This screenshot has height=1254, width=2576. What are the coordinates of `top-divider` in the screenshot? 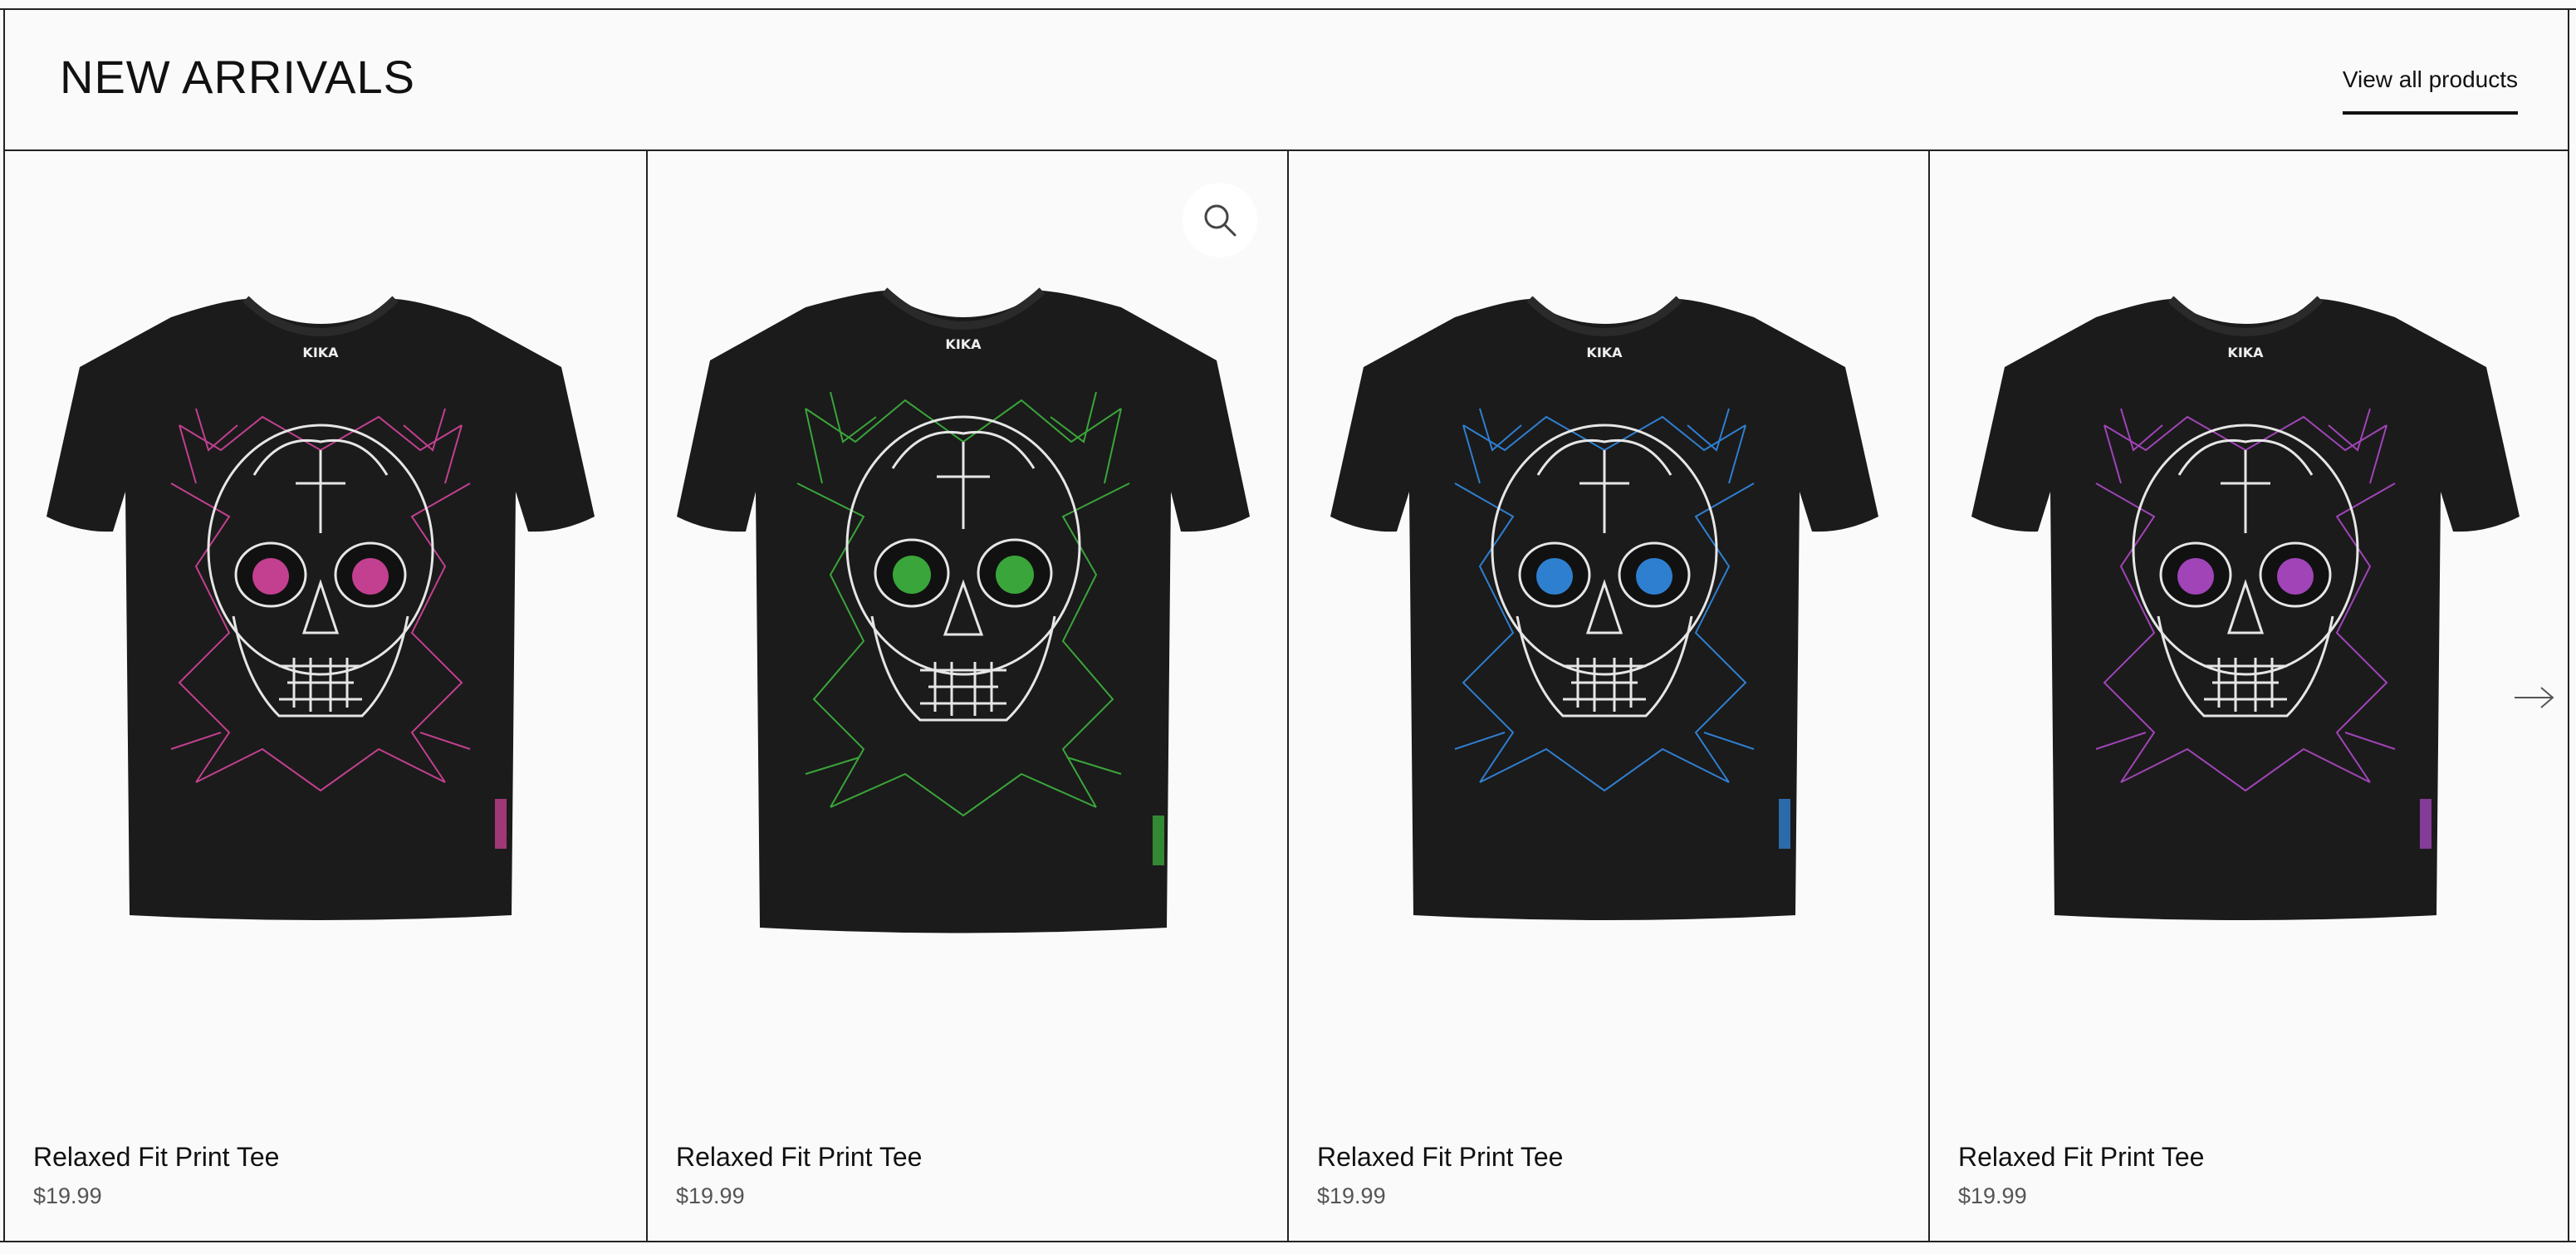 It's located at (1288, 5).